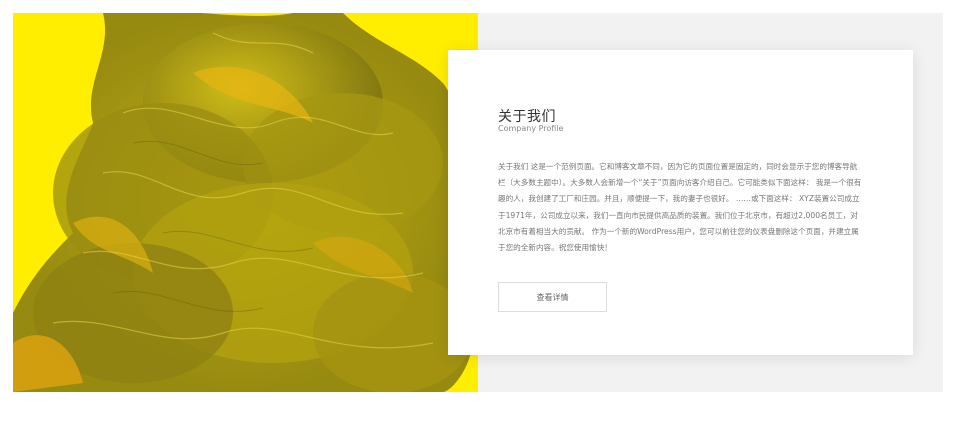 Image resolution: width=966 pixels, height=430 pixels. What do you see at coordinates (527, 117) in the screenshot?
I see `about-title: 关于我们` at bounding box center [527, 117].